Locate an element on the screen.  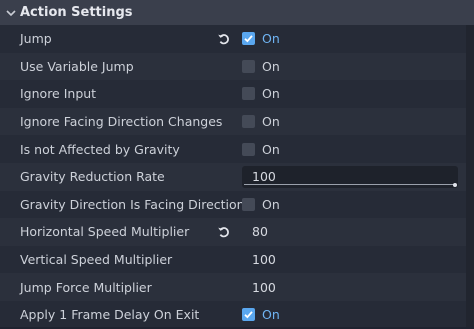
property-row-gravity-reduction-rate: Gravity Reduction Rate 100 is located at coordinates (233, 176).